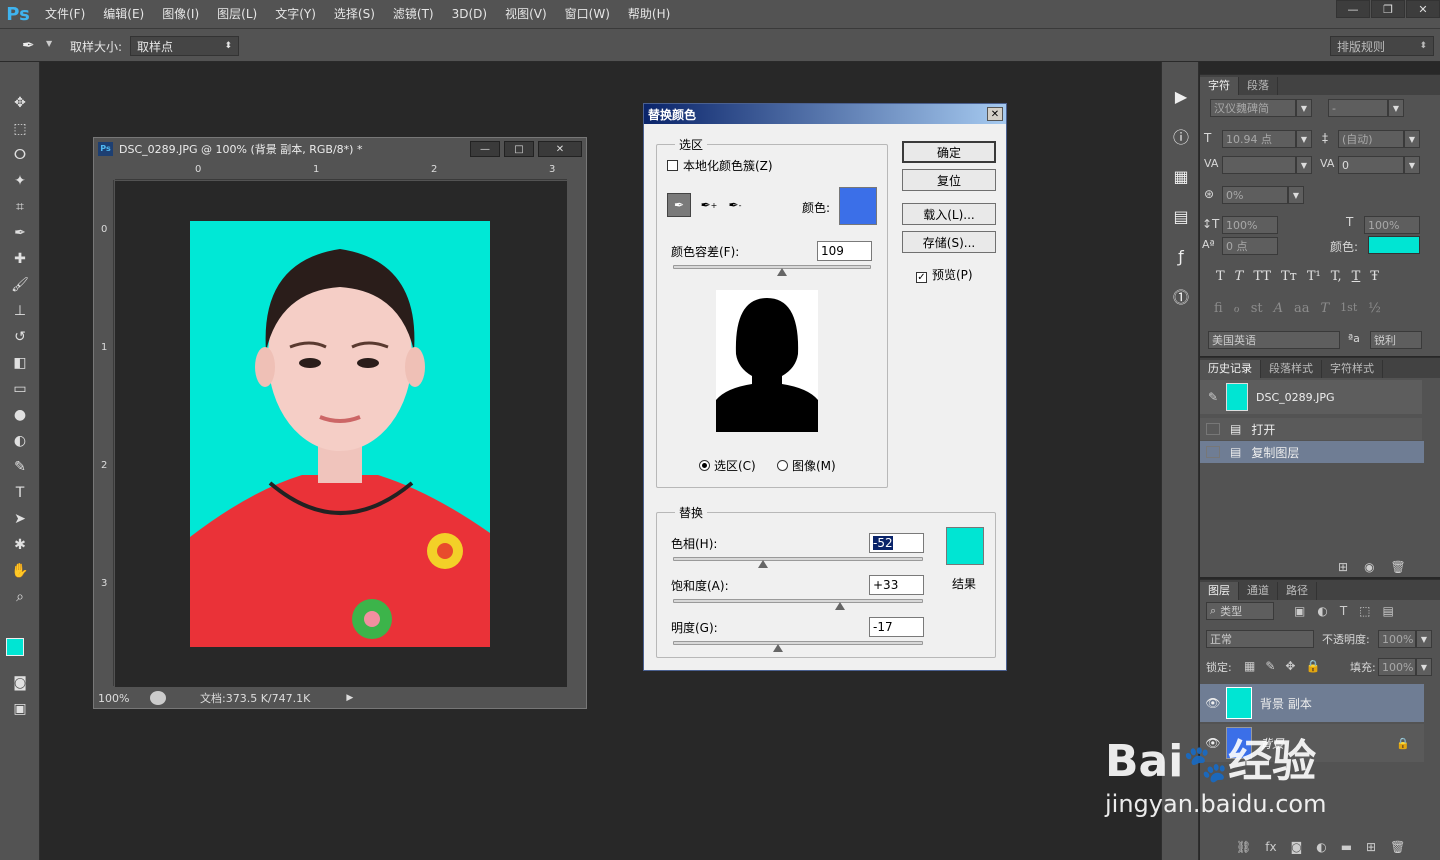 The width and height of the screenshot is (1440, 860). I want to click on blur-tool-icon: ●, so click(20, 415).